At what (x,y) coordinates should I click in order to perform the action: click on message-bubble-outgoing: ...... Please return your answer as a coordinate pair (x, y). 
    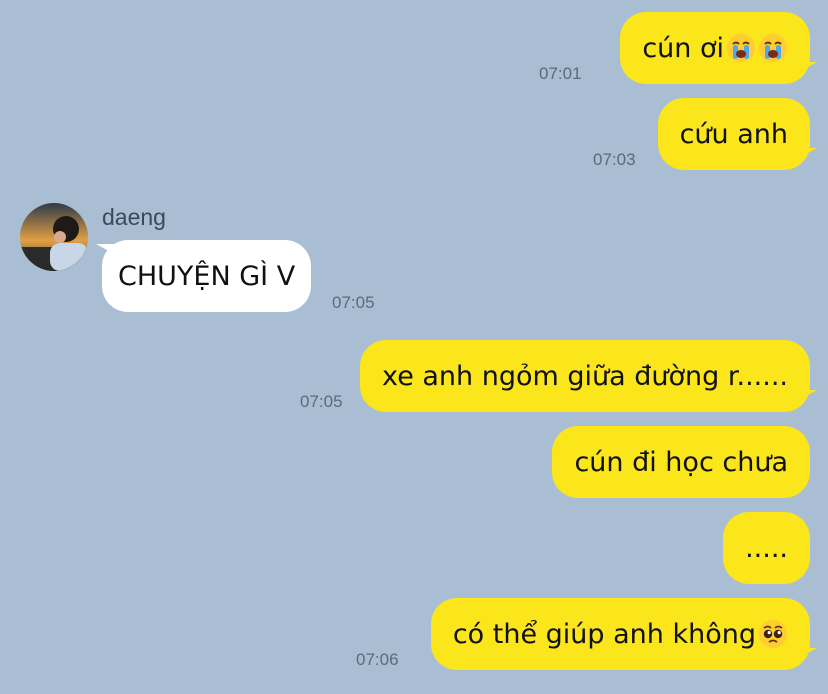
    Looking at the image, I should click on (766, 548).